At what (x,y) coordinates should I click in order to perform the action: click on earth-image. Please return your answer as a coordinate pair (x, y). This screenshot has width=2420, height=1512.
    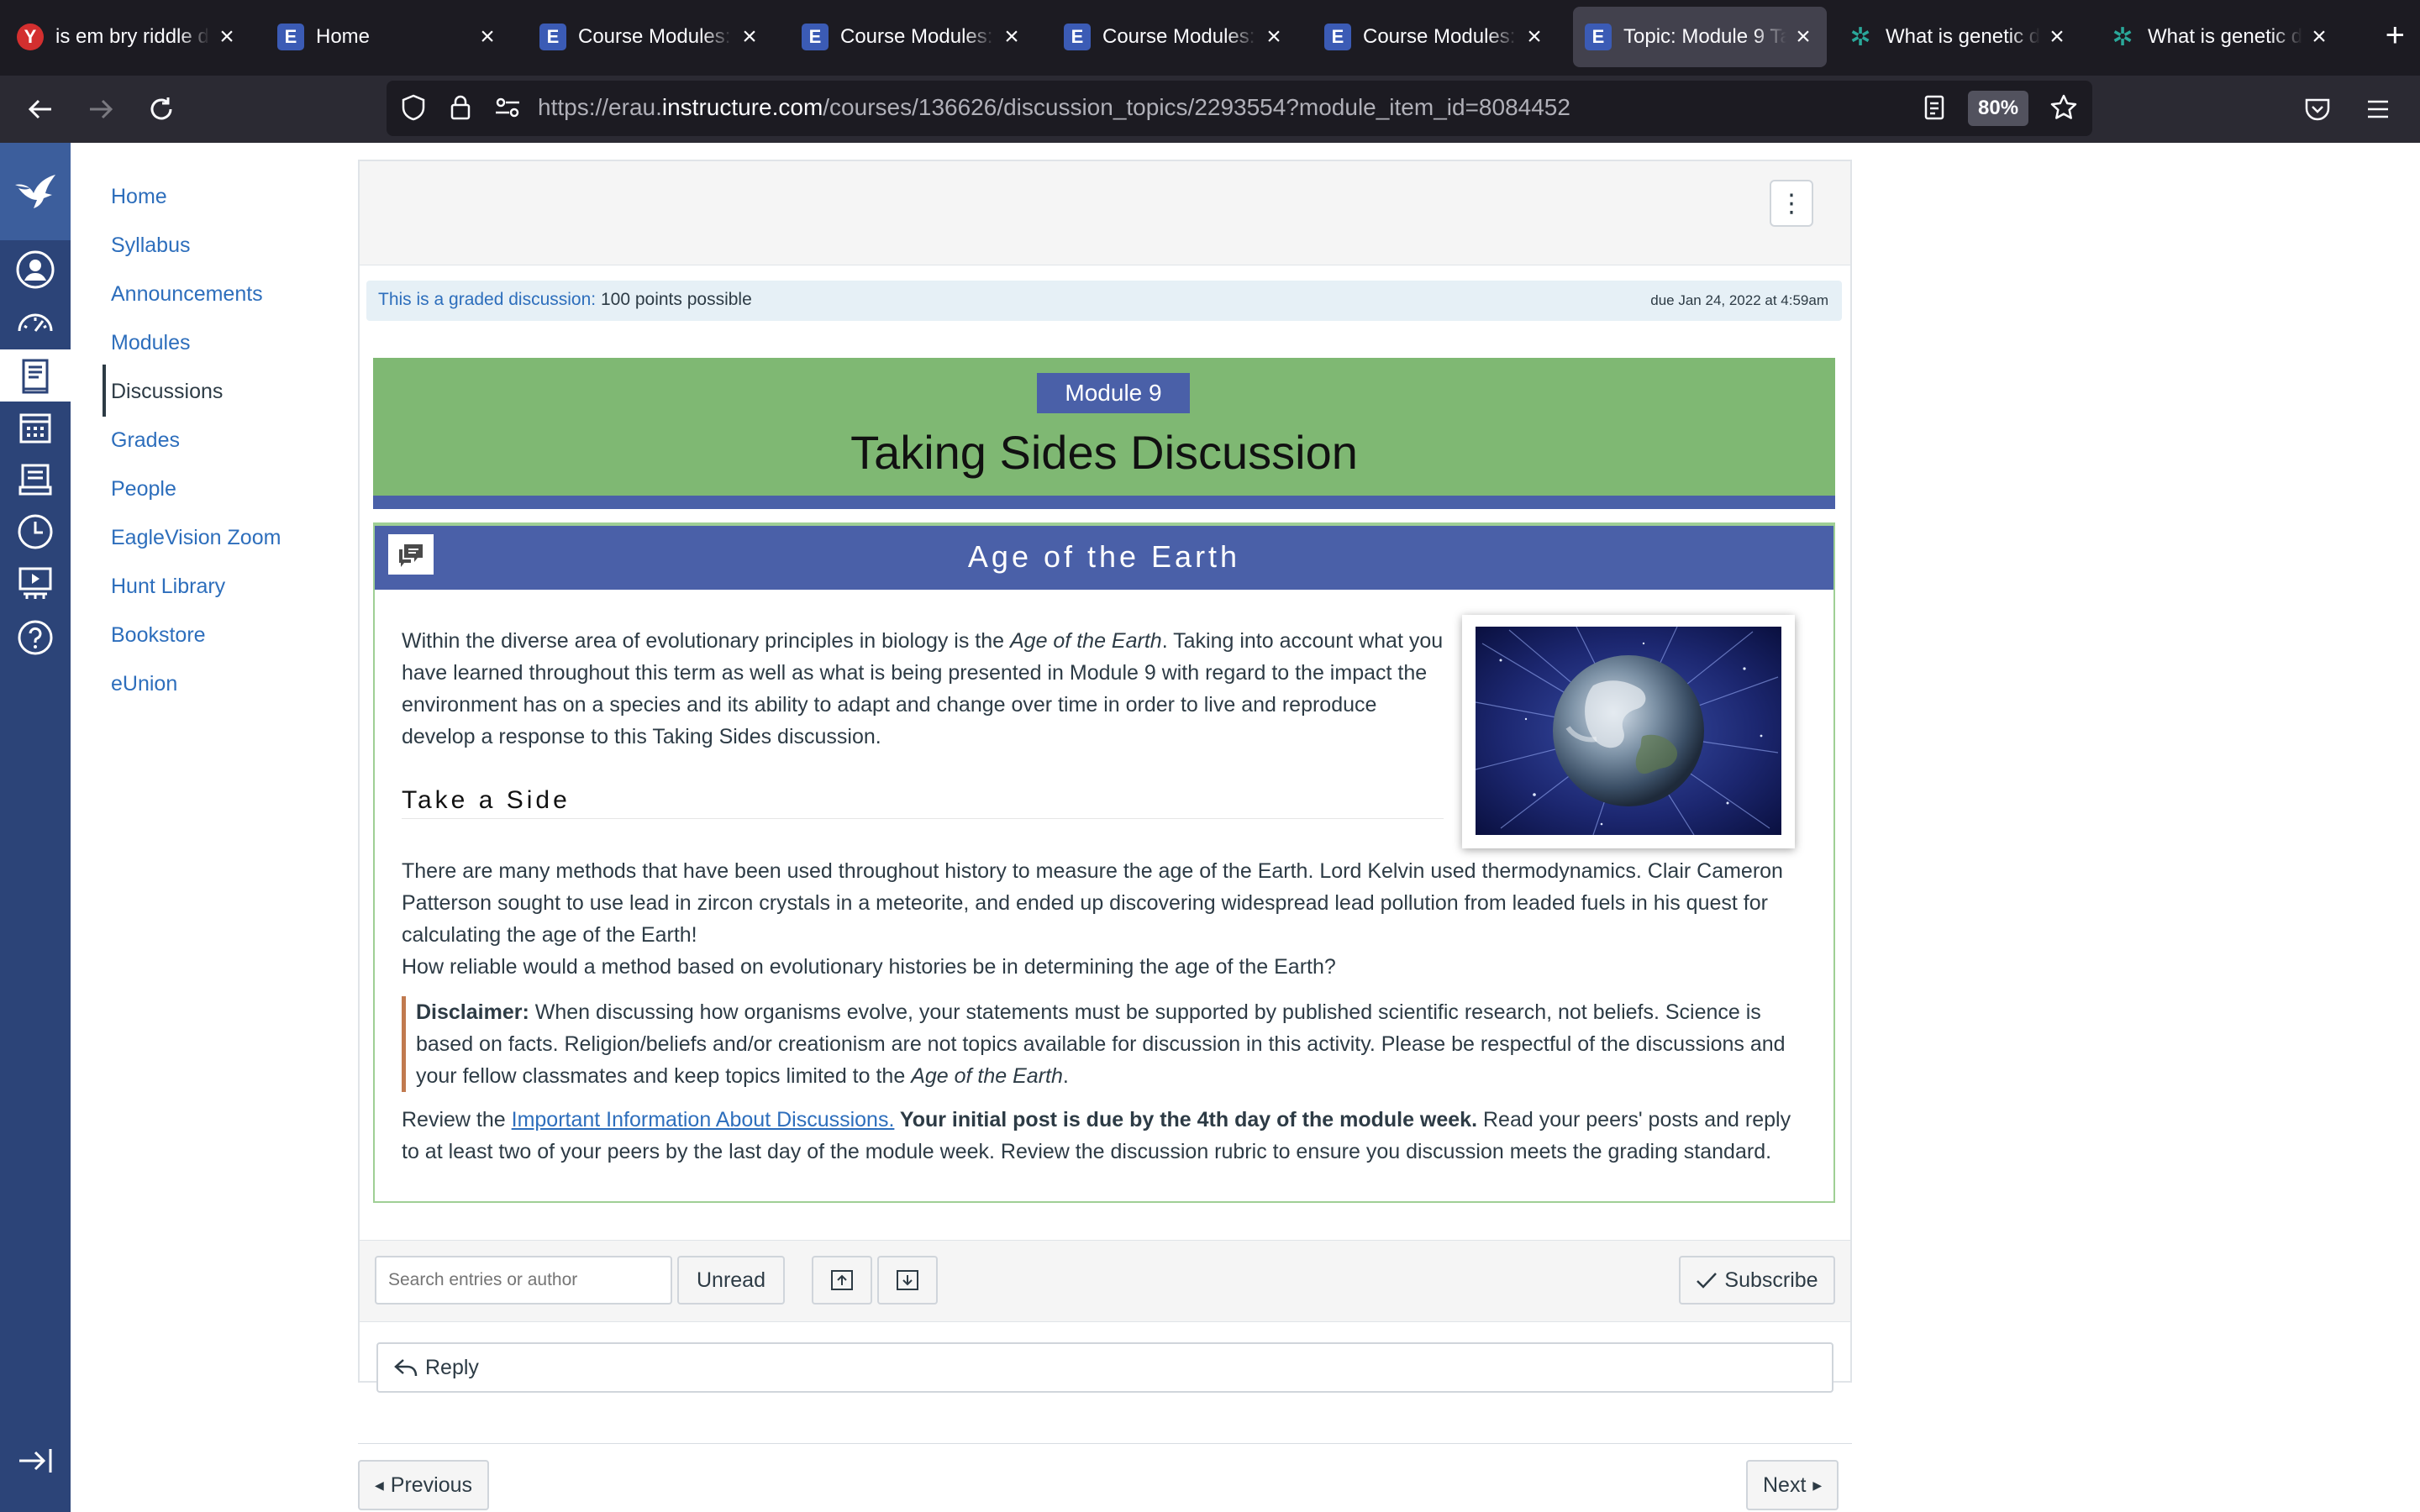
    Looking at the image, I should click on (1628, 731).